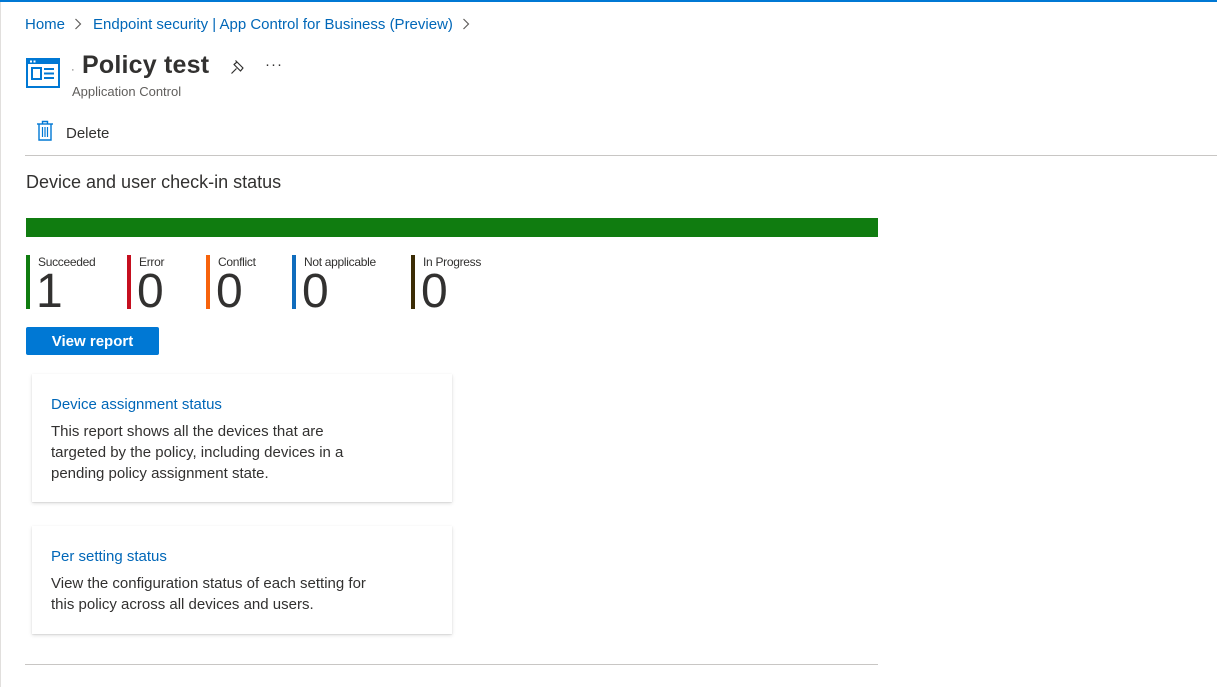  I want to click on checkin-status-title: Device and user check-in status, so click(154, 182).